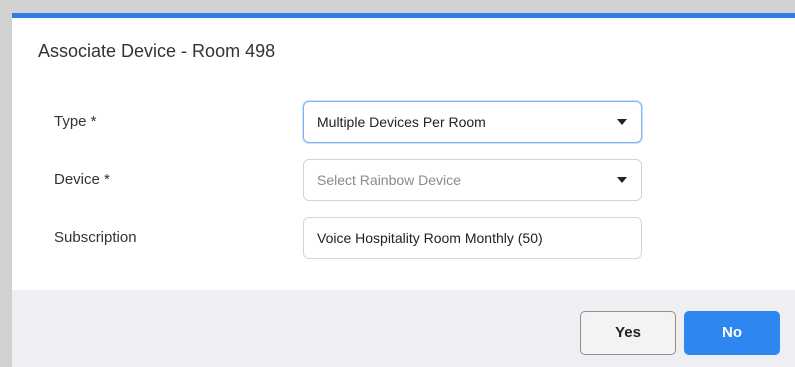  What do you see at coordinates (157, 51) in the screenshot?
I see `dialog-title: Associate Device - Room 498` at bounding box center [157, 51].